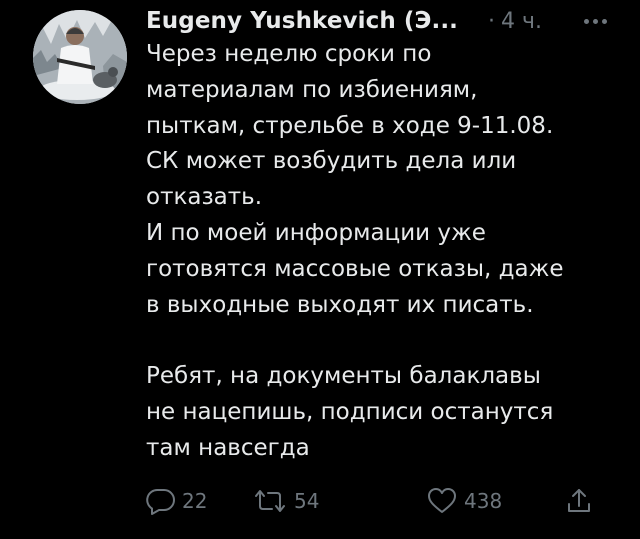 This screenshot has width=640, height=539. I want to click on tweet-text-line: там навсегда, so click(228, 447).